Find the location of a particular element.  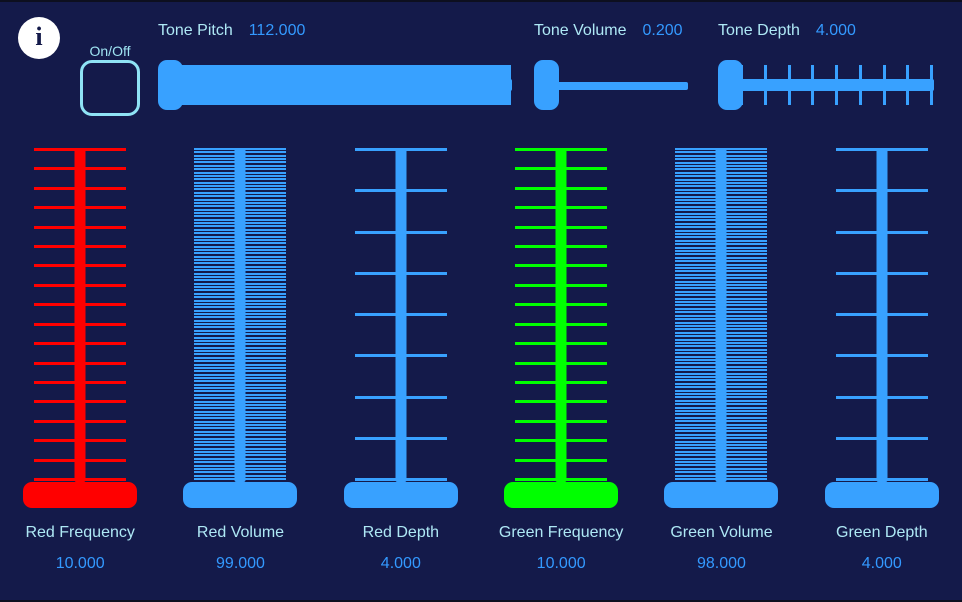

info-icon: i is located at coordinates (39, 38).